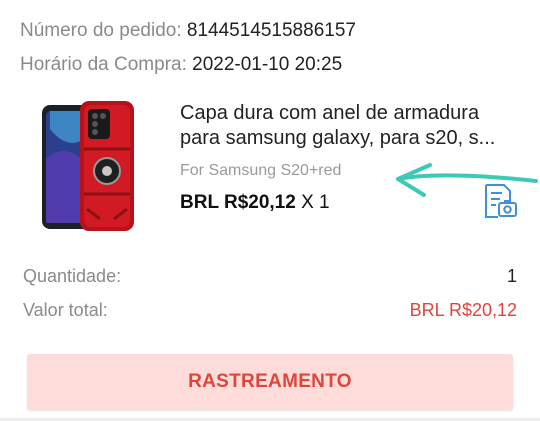 The height and width of the screenshot is (421, 540). Describe the element at coordinates (267, 64) in the screenshot. I see `purchase-time-value: 2022-01-10 20:25` at that location.